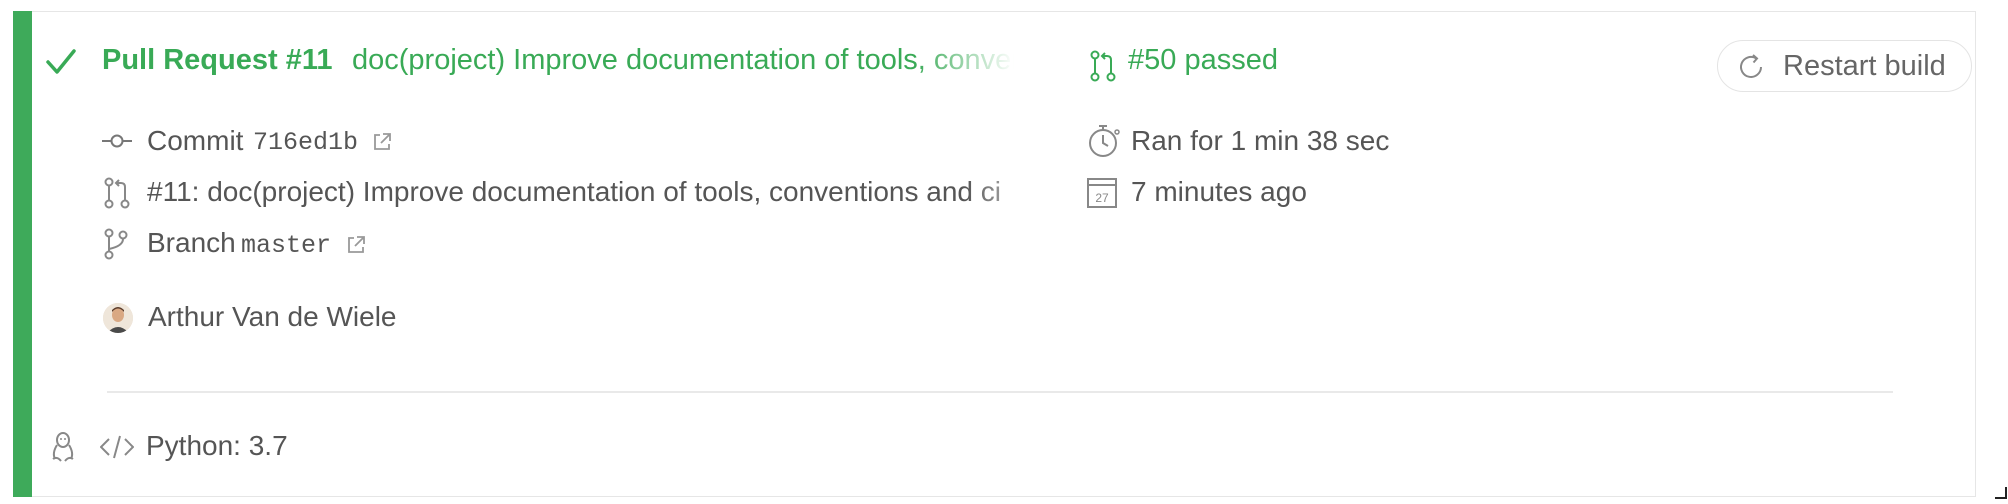 This screenshot has height=504, width=2008. I want to click on divider, so click(1000, 392).